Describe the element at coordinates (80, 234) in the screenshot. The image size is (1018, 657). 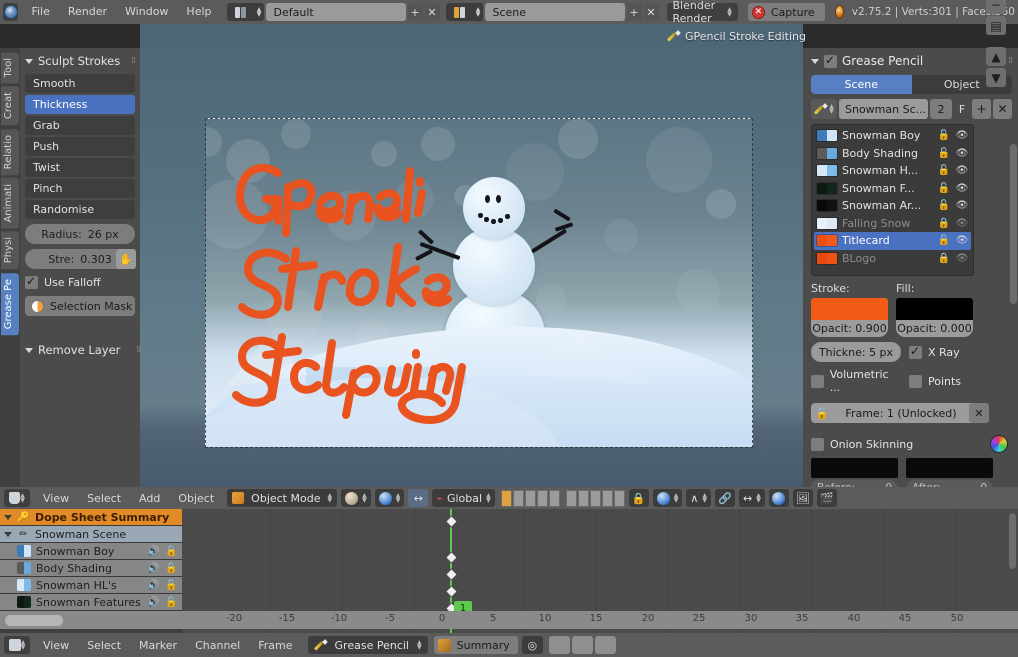
I see `radius-slider: Radius: 26 px` at that location.